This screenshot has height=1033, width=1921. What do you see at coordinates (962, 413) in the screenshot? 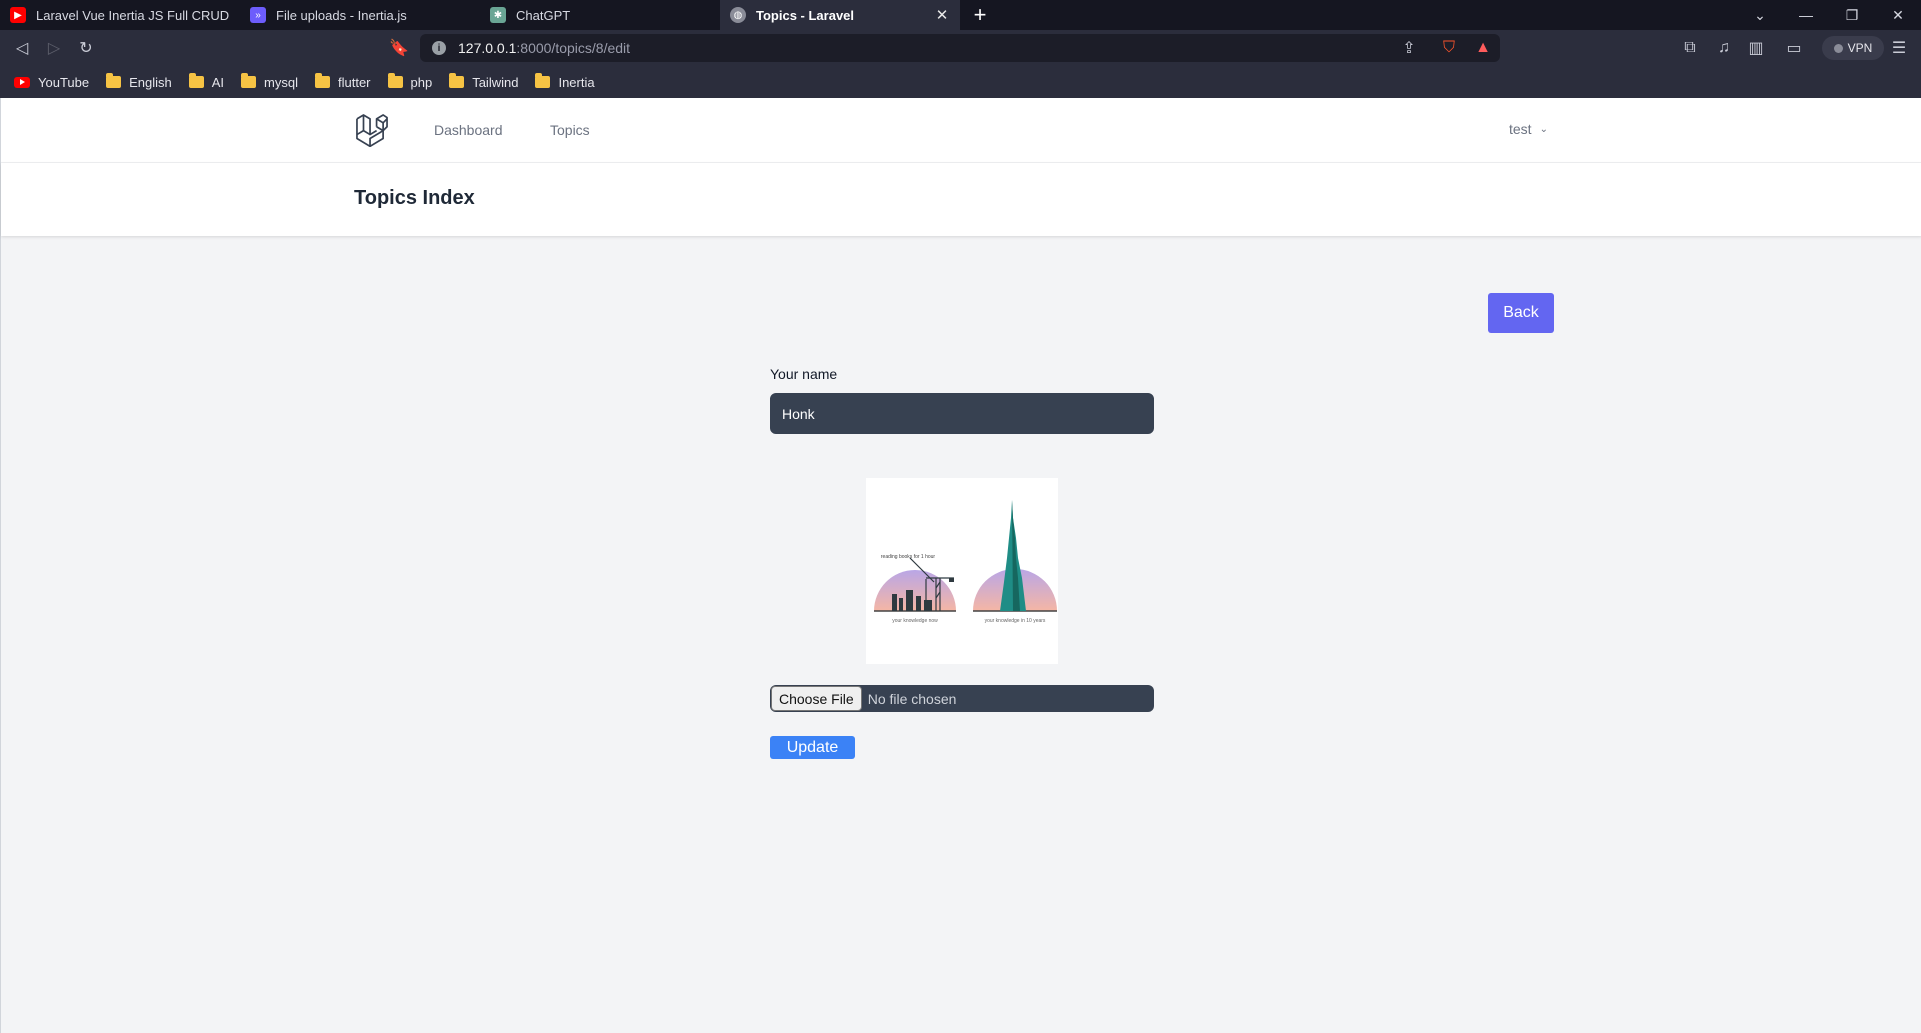
I see `name-input` at bounding box center [962, 413].